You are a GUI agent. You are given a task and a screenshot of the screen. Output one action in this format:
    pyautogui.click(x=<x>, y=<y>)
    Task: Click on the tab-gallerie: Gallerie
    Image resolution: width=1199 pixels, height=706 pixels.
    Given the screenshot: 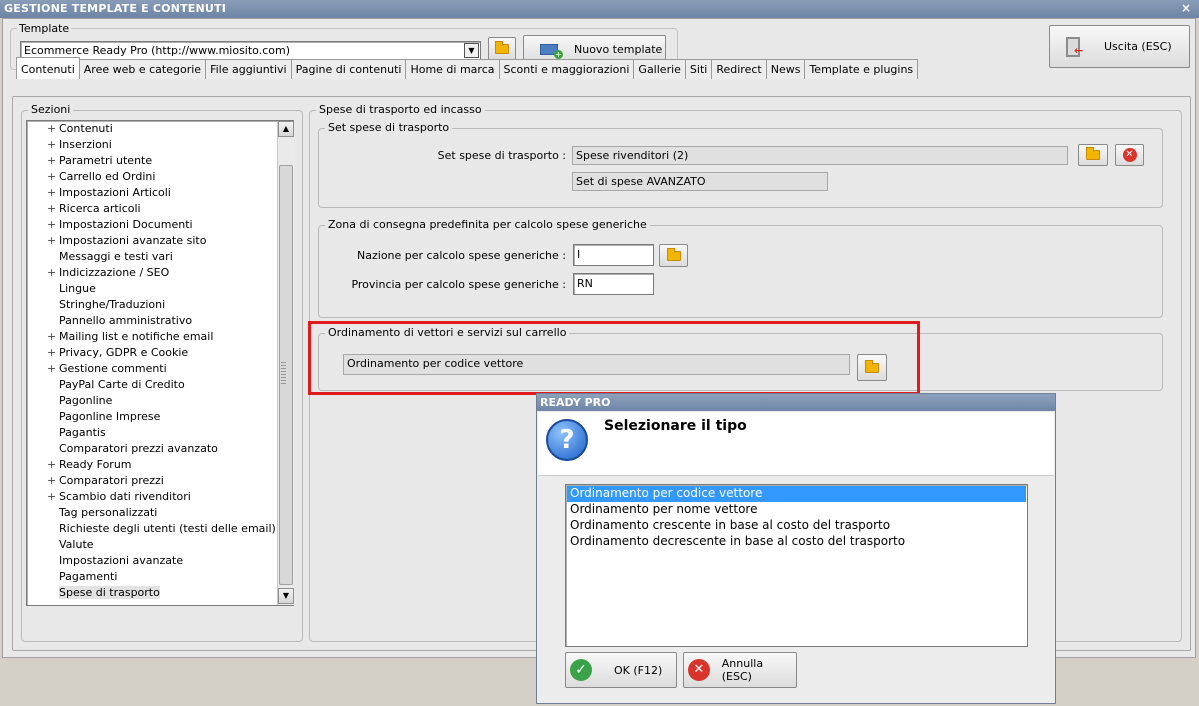 What is the action you would take?
    pyautogui.click(x=659, y=69)
    